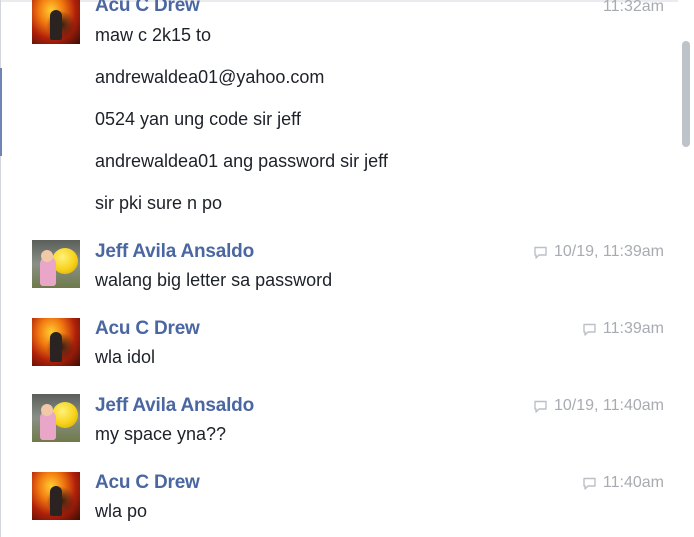  Describe the element at coordinates (608, 405) in the screenshot. I see `timestamp-text: 10/19, 11:40am` at that location.